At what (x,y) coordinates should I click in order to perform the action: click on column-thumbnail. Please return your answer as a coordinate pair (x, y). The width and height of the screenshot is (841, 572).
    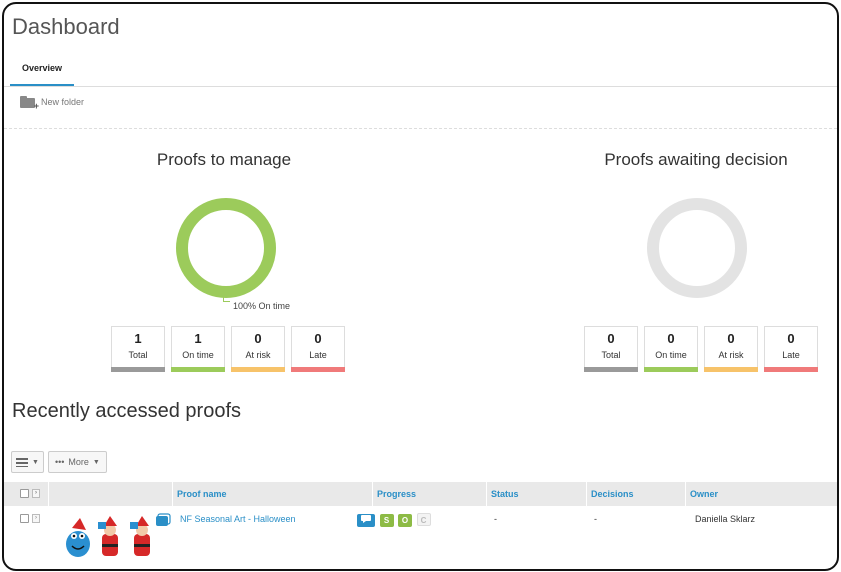
    Looking at the image, I should click on (110, 494).